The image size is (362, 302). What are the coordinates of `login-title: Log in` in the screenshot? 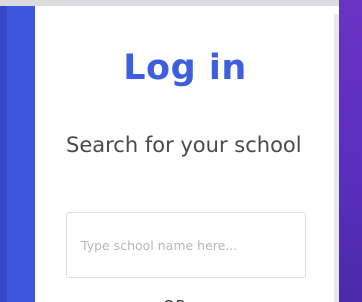 It's located at (185, 68).